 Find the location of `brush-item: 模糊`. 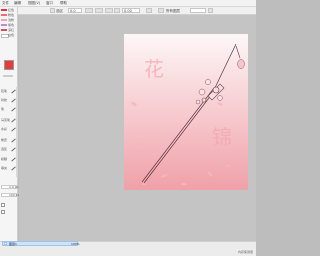

brush-item: 模糊 is located at coordinates (4, 159).